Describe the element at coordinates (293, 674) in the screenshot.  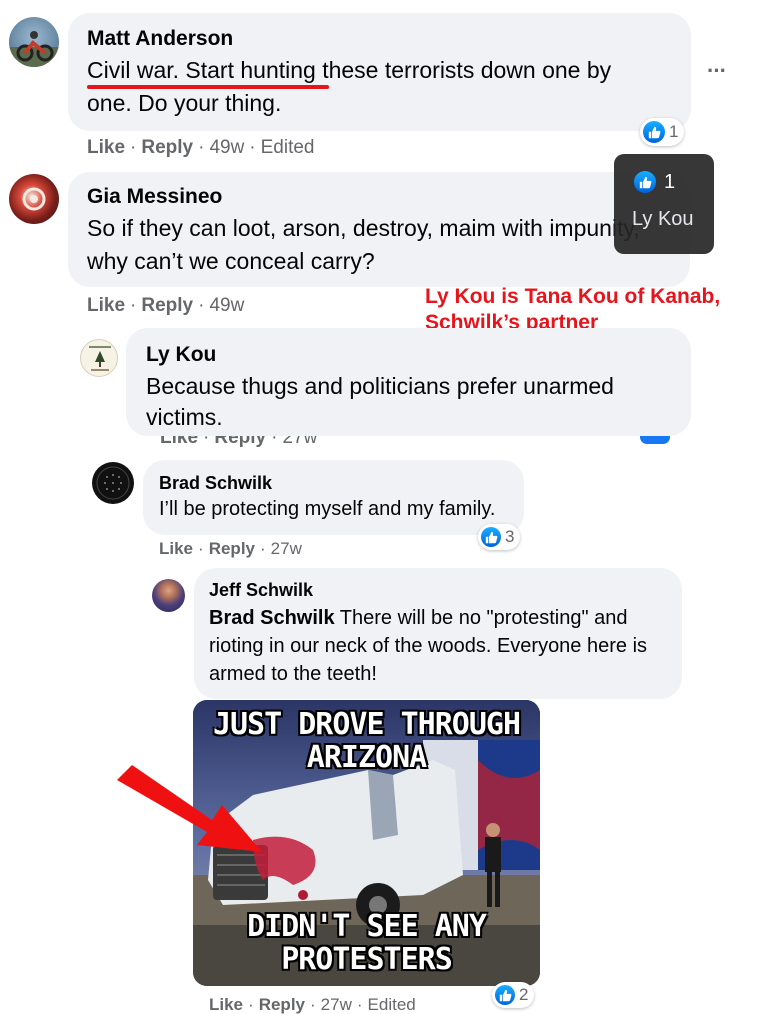
I see `comment-text: armed to the teeth!` at that location.